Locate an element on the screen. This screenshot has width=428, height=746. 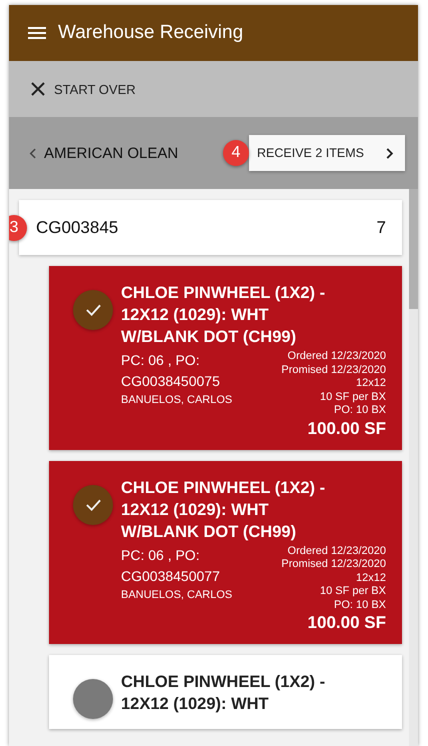
receive-button: RECEIVE 2 ITEMS is located at coordinates (327, 153).